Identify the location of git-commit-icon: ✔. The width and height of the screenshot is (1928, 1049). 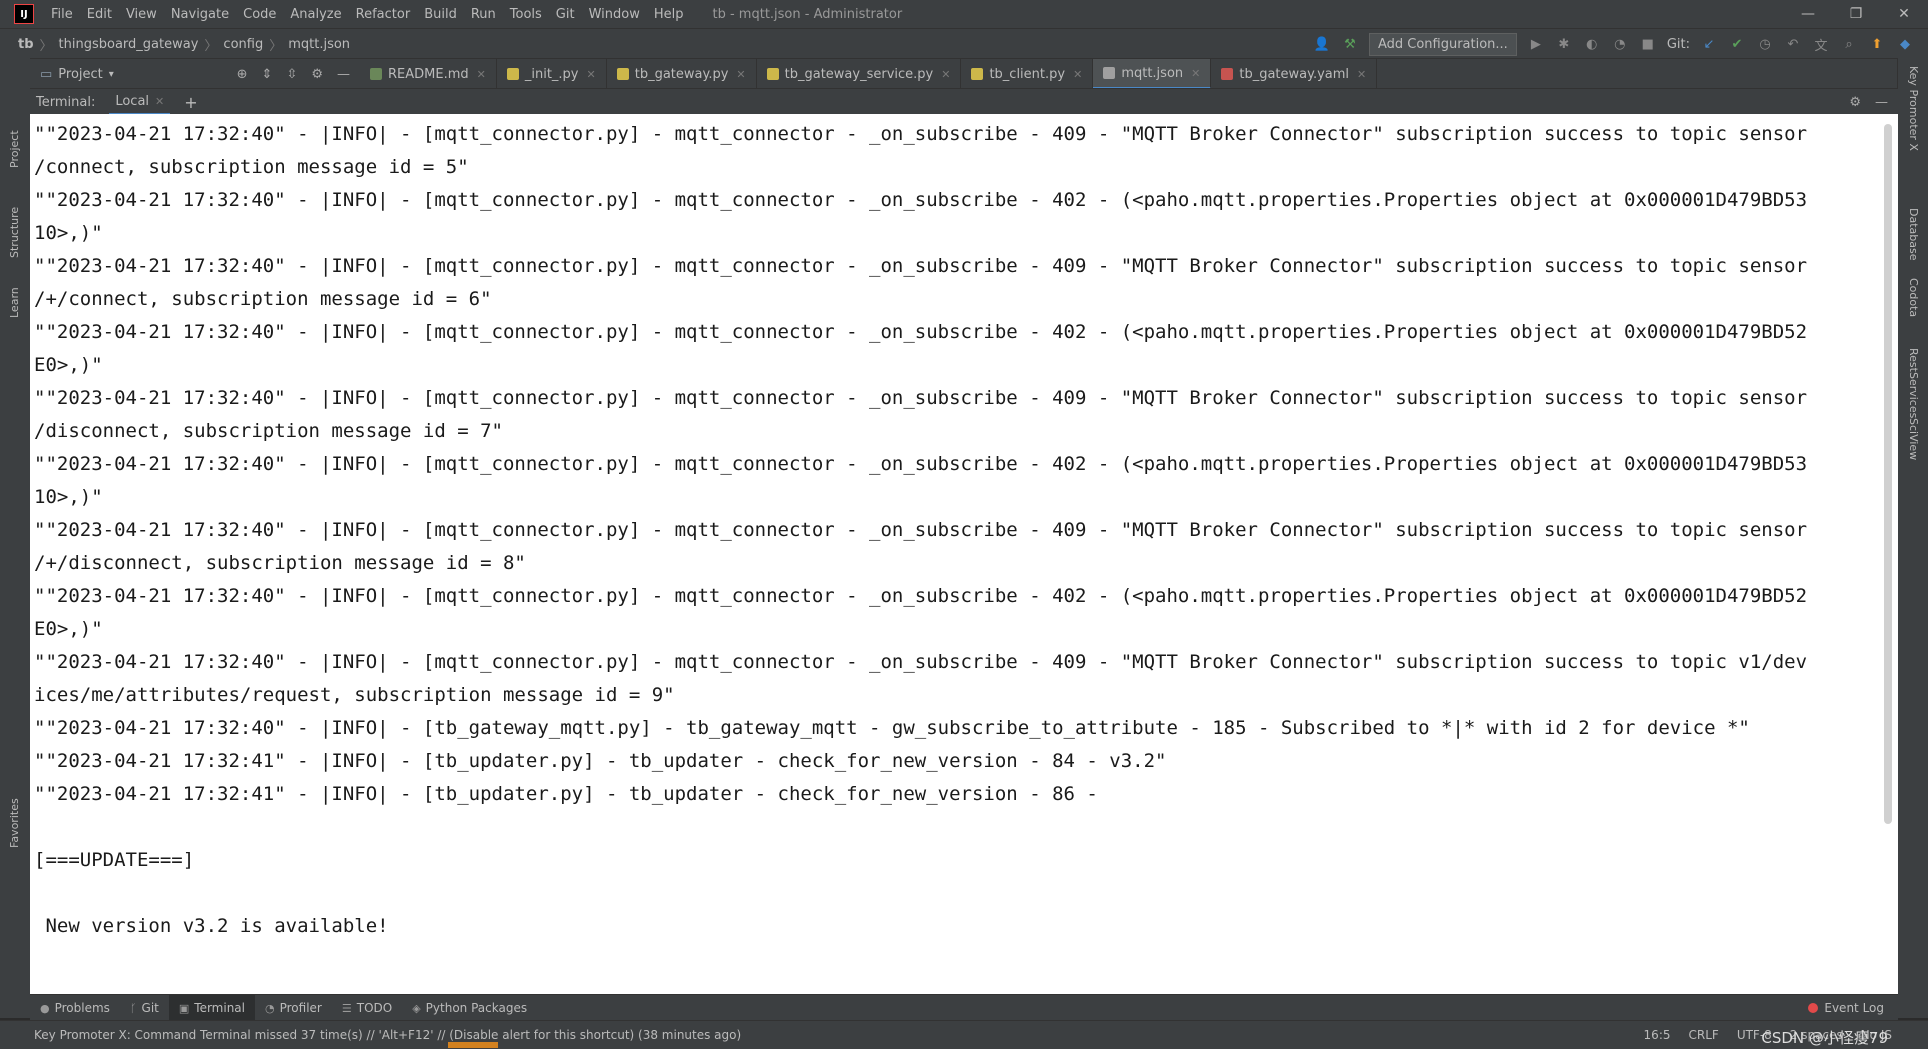
(1737, 44).